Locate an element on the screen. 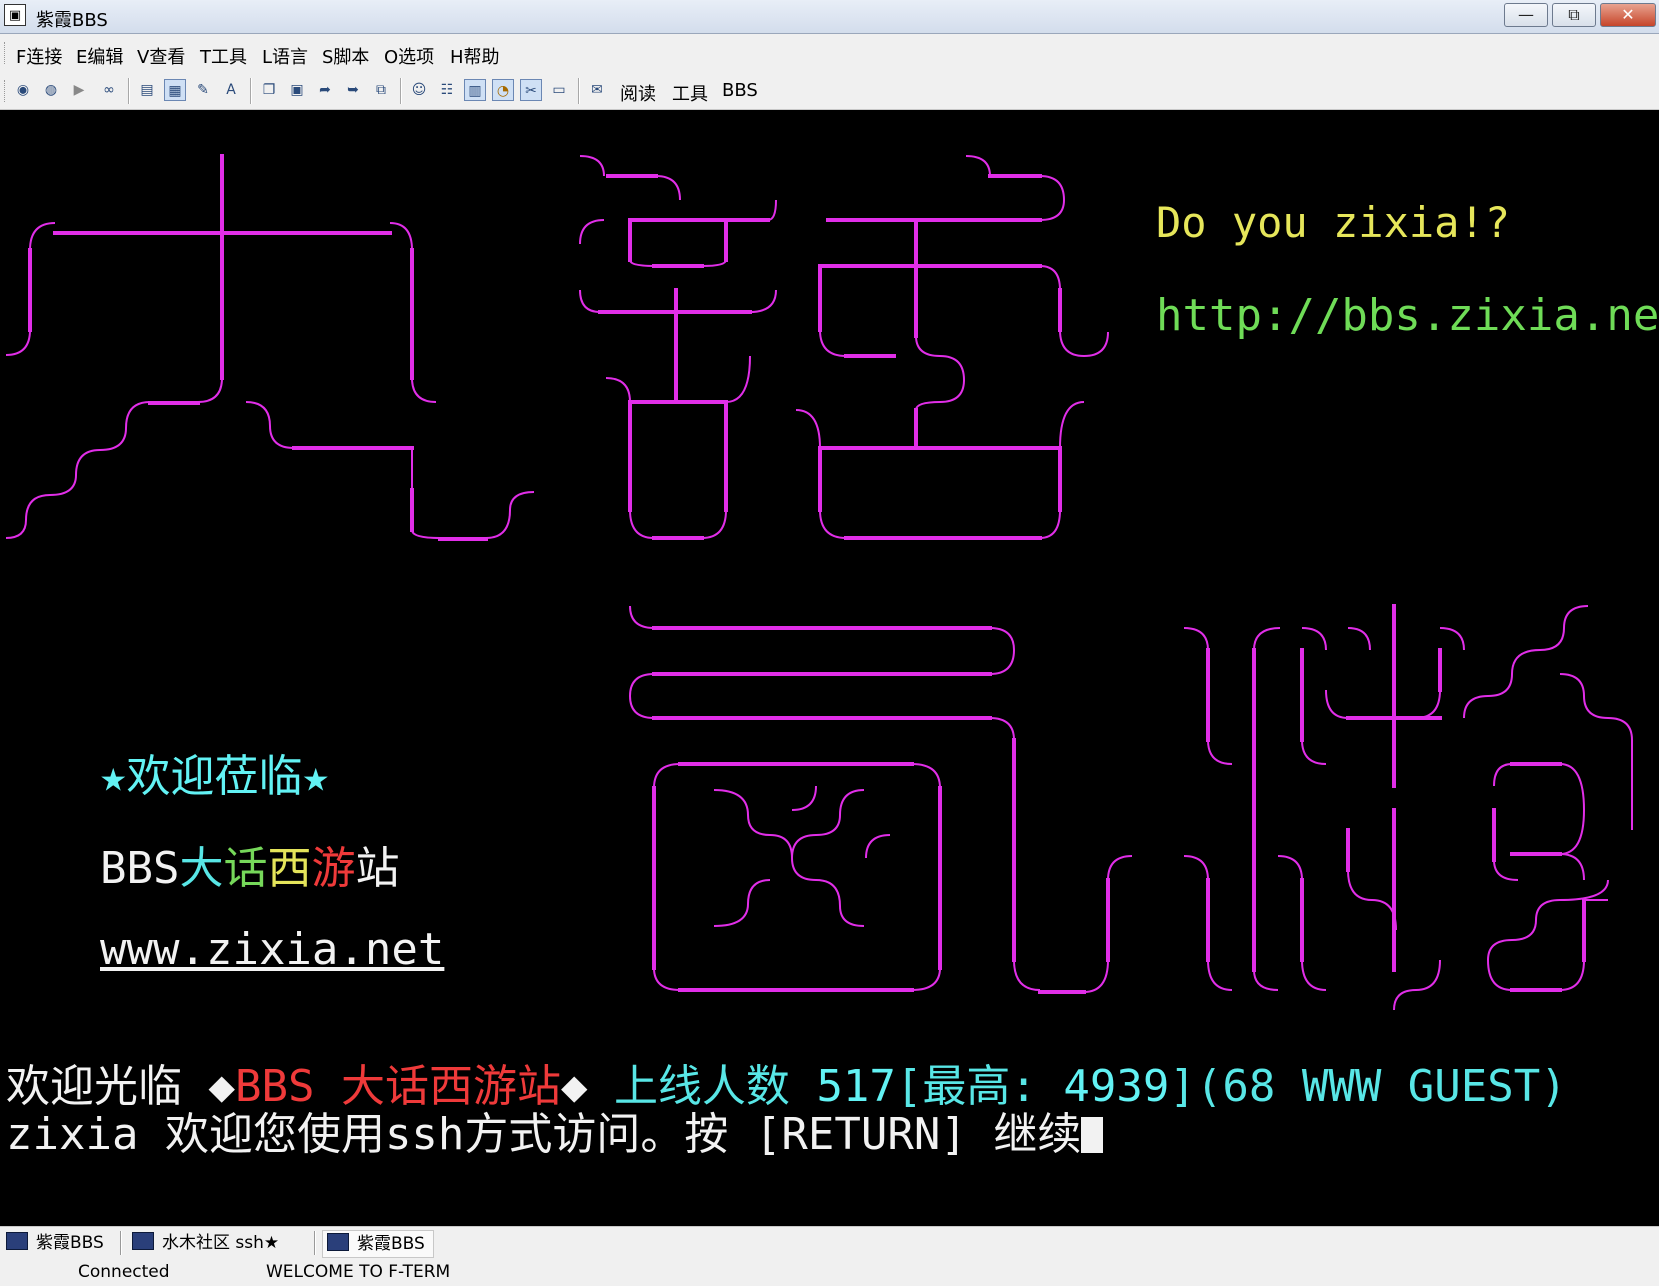 Image resolution: width=1659 pixels, height=1286 pixels. menu-bar: F连接 E编辑 V查看 T工具 L语言 S脚本 O选项 H帮助 is located at coordinates (829, 53).